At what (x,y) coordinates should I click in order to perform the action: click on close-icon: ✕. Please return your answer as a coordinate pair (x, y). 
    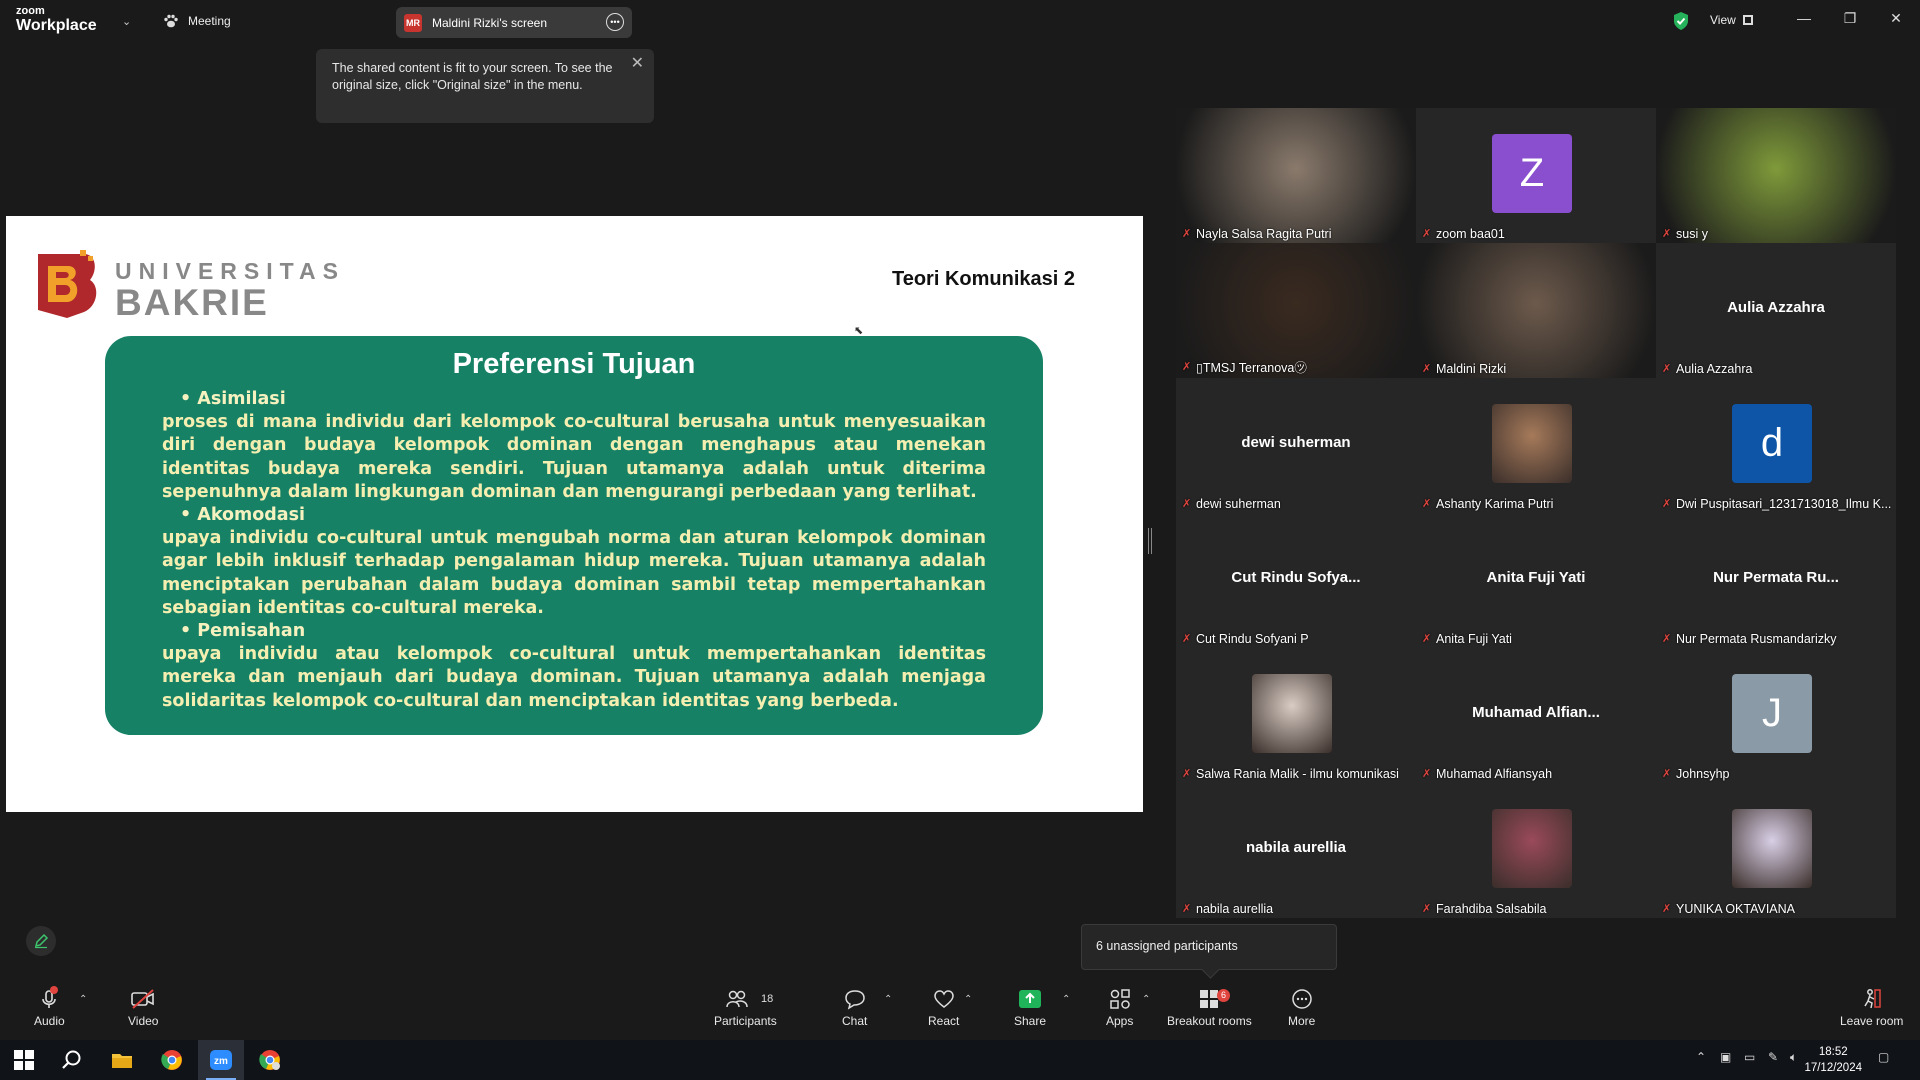
    Looking at the image, I should click on (637, 63).